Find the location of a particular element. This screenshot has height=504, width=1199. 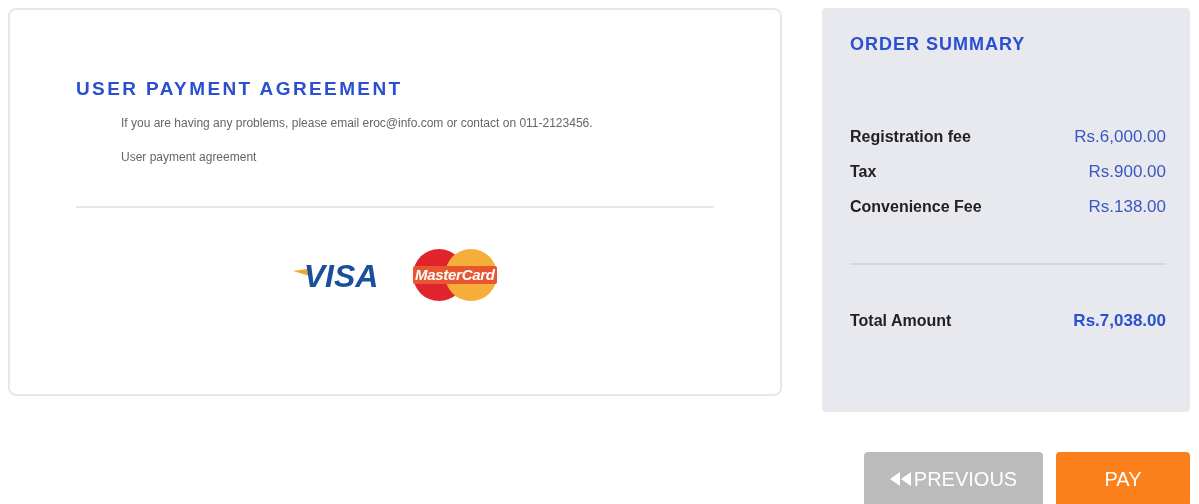

agreement-title: USER PAYMENT AGREEMENT is located at coordinates (240, 89).